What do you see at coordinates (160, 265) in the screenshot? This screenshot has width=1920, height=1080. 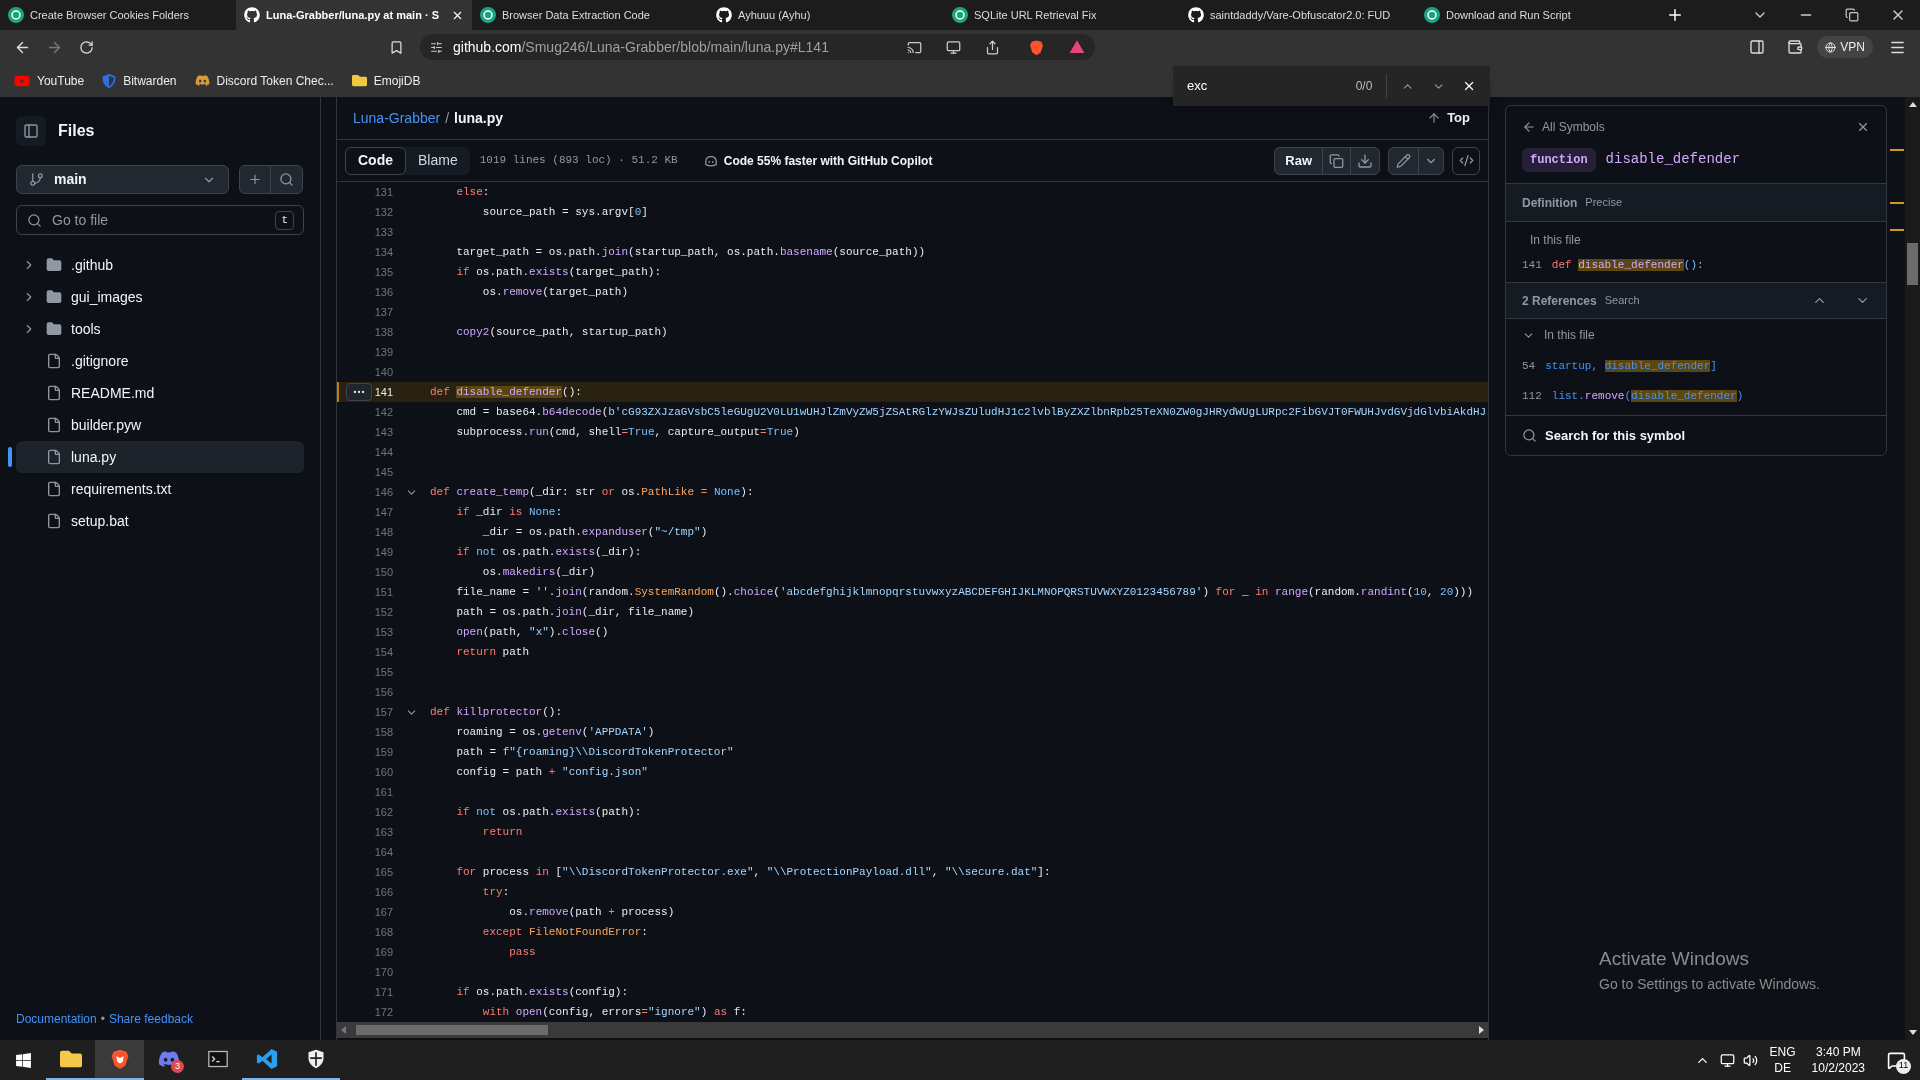 I see `file-tree-item: .github` at bounding box center [160, 265].